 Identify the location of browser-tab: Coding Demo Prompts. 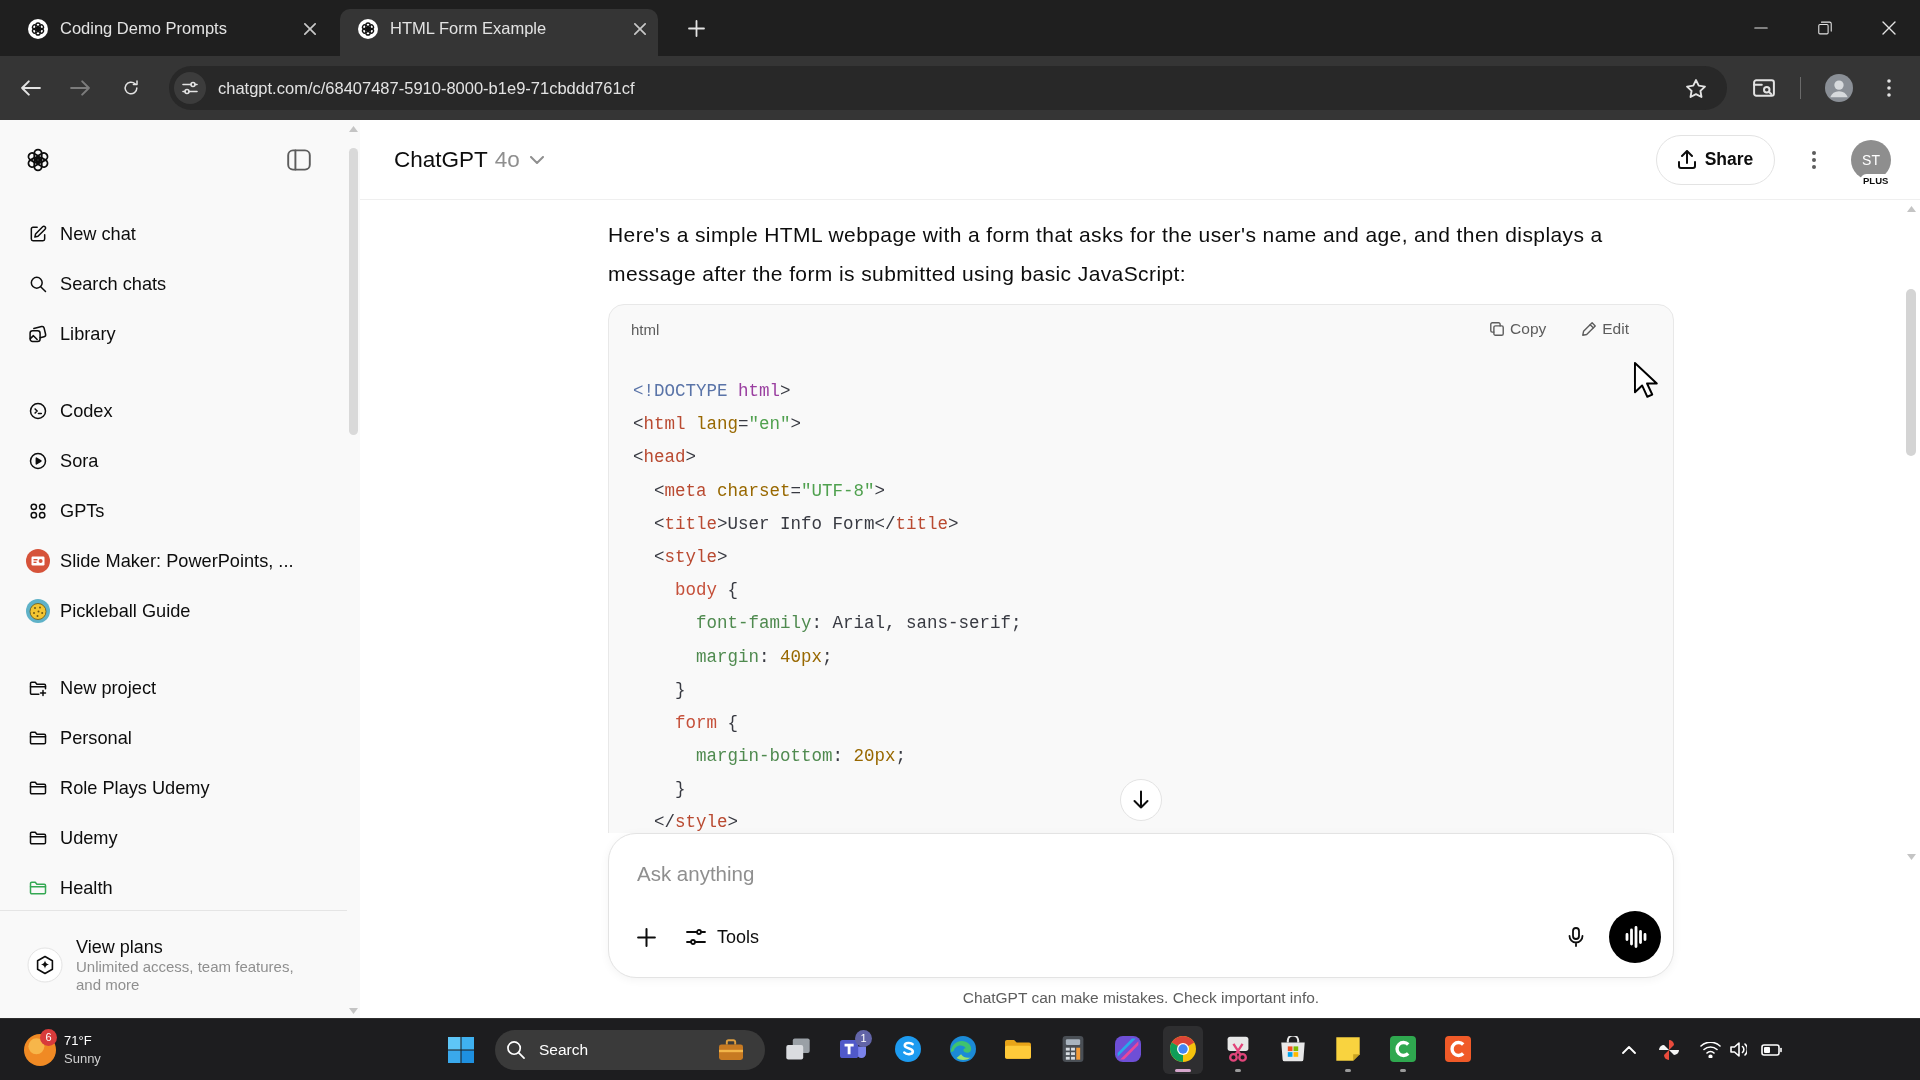
(169, 32).